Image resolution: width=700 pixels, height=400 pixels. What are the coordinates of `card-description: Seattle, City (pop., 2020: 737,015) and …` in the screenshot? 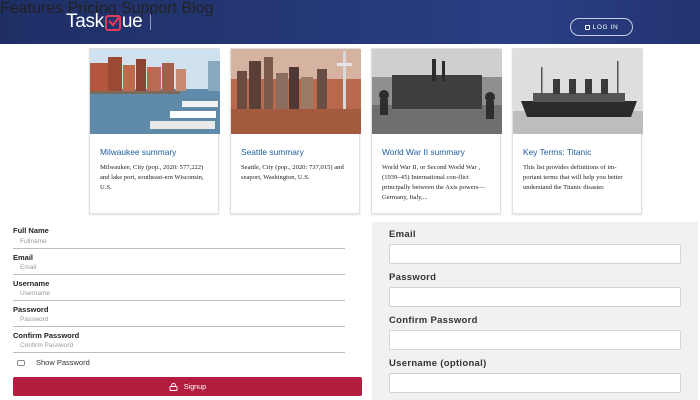 It's located at (292, 172).